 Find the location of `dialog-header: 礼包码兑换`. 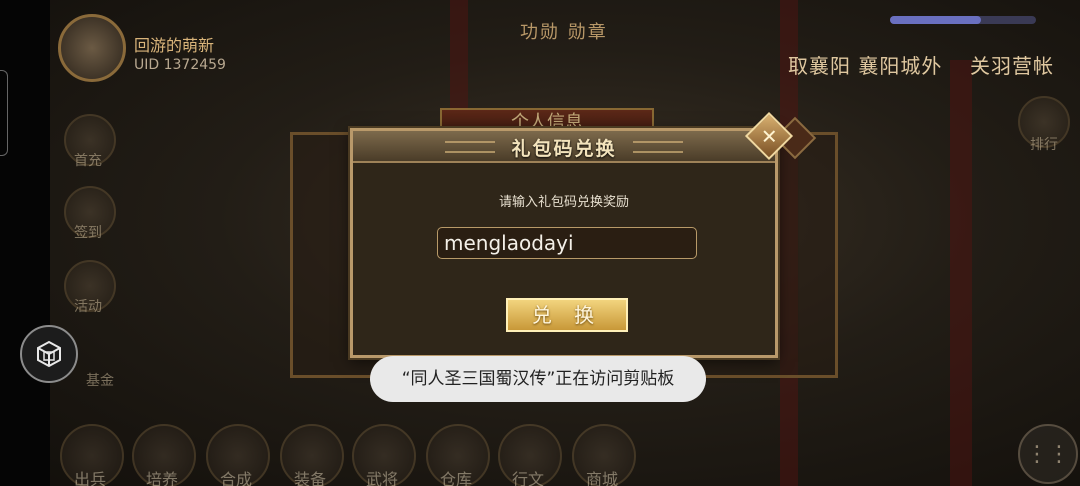

dialog-header: 礼包码兑换 is located at coordinates (564, 147).